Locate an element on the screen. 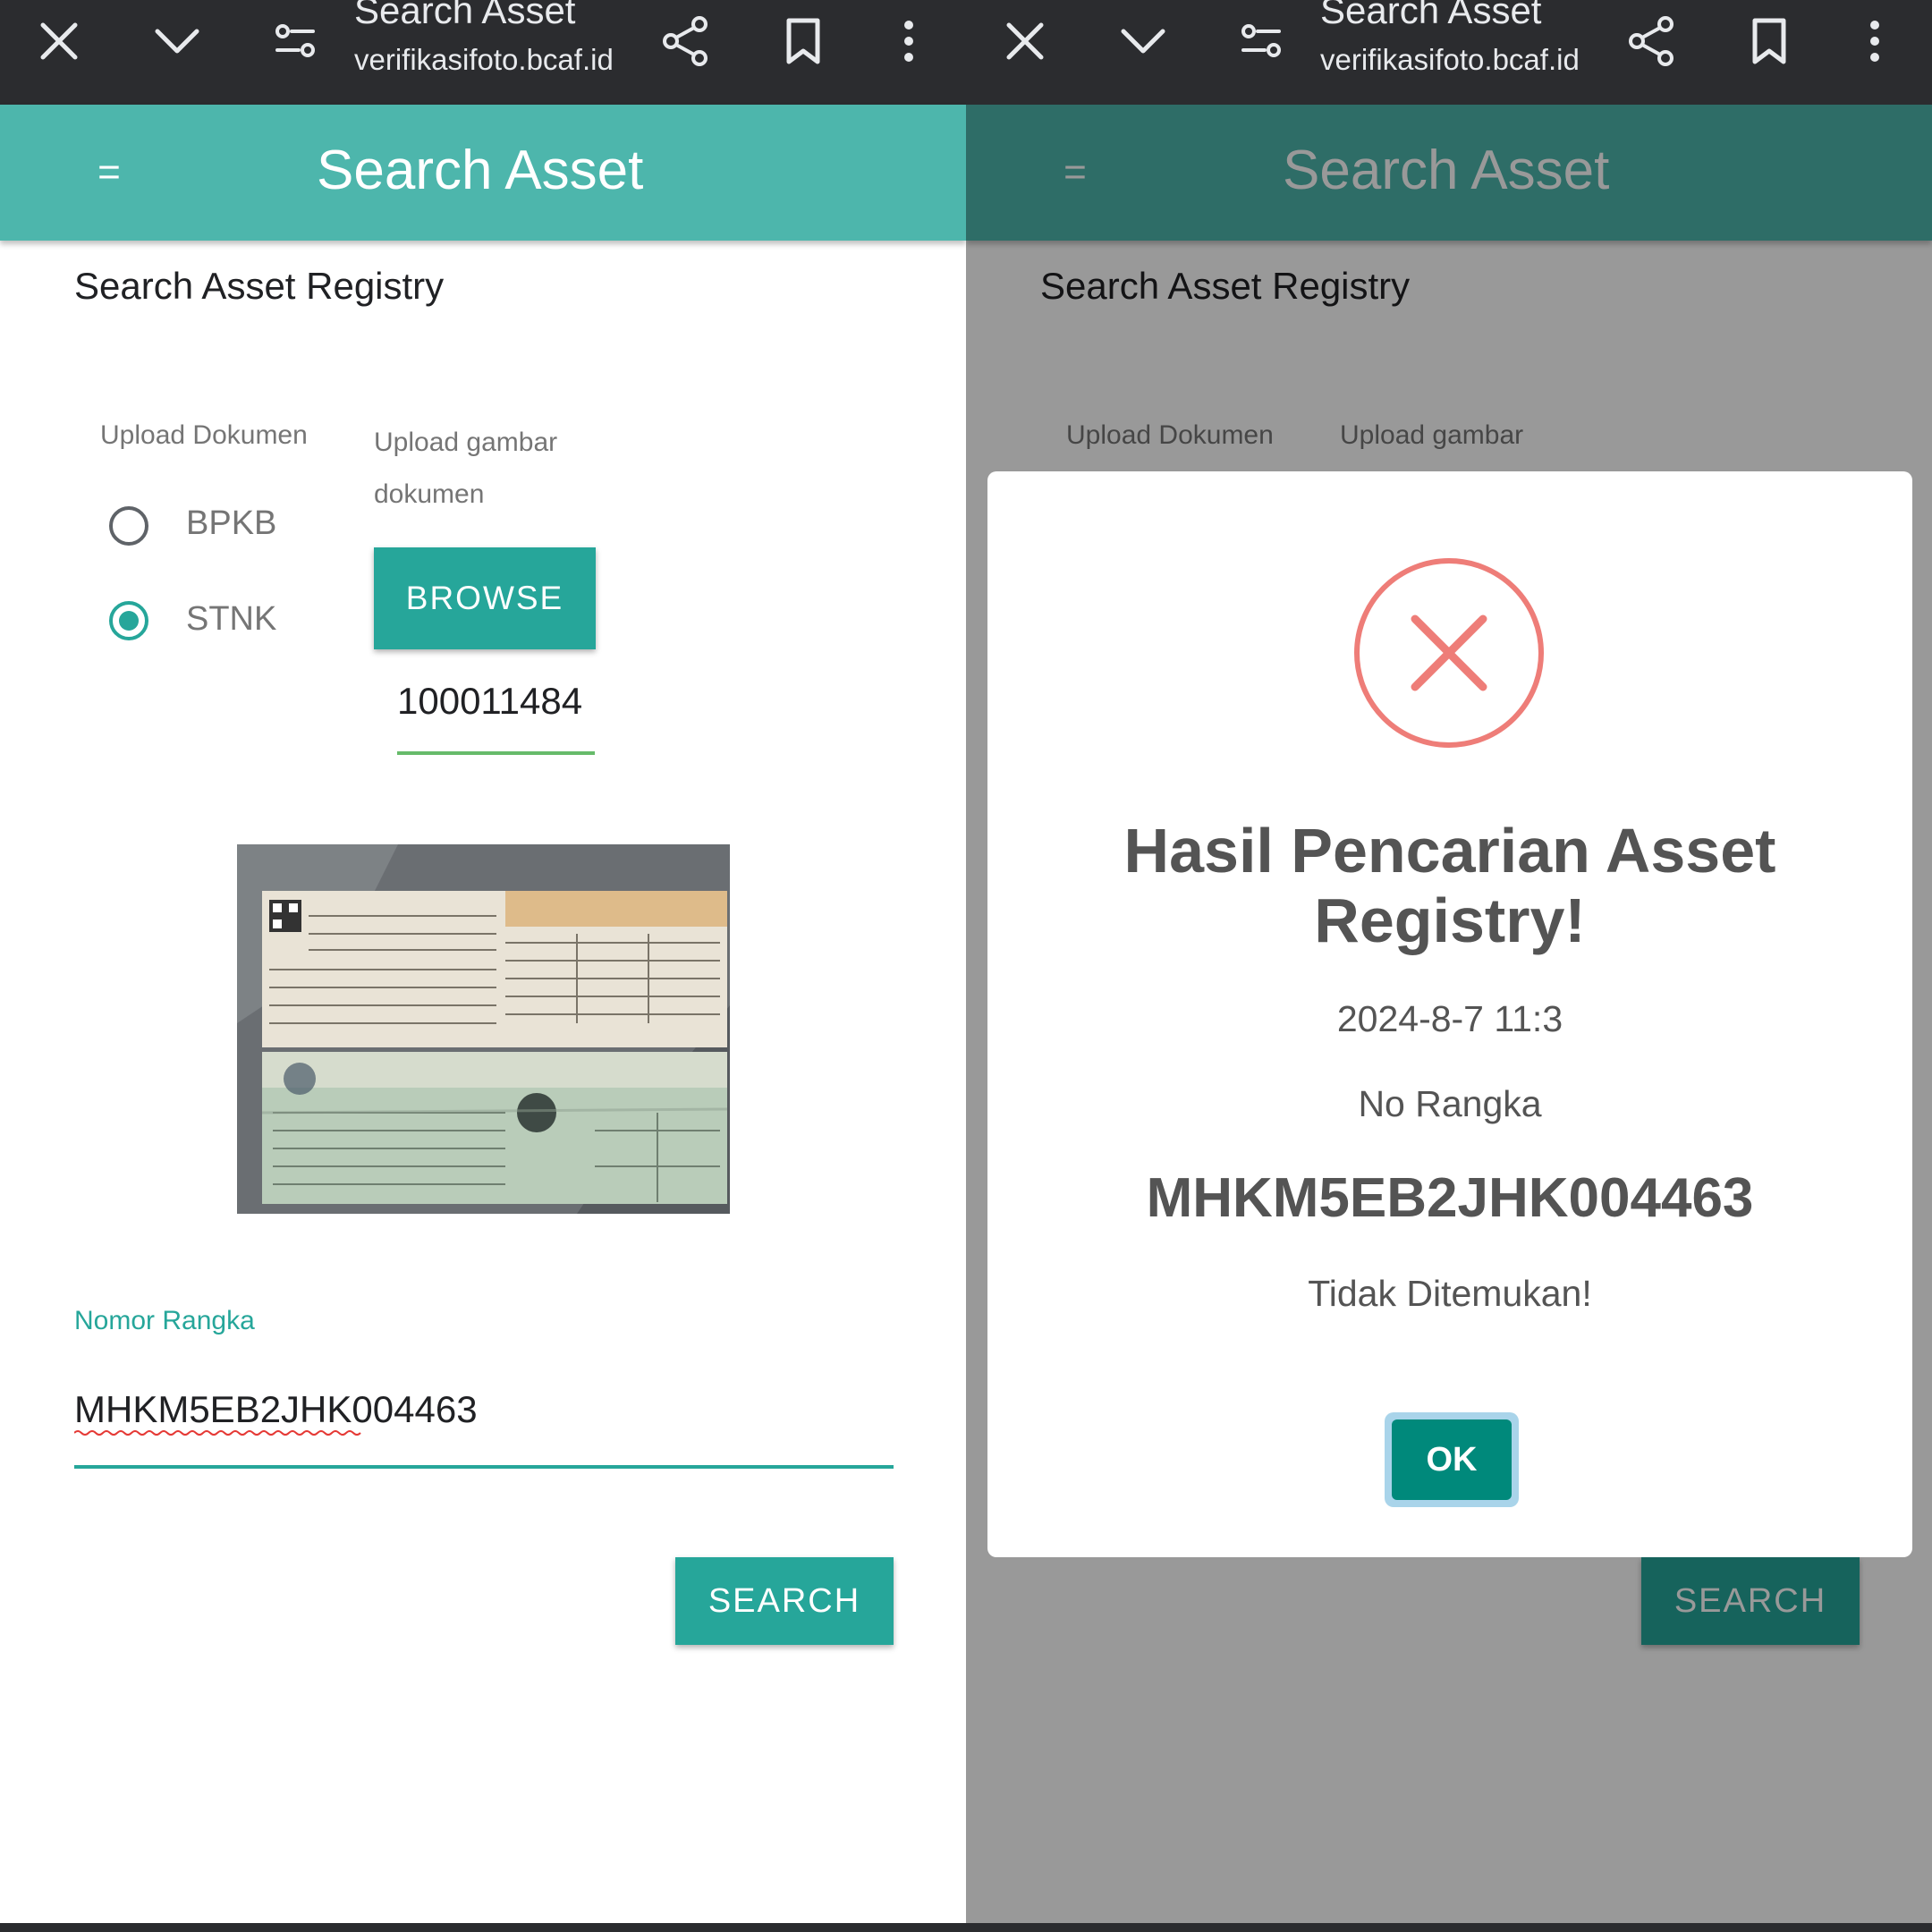 This screenshot has width=1932, height=1932. radio-bpkb is located at coordinates (128, 526).